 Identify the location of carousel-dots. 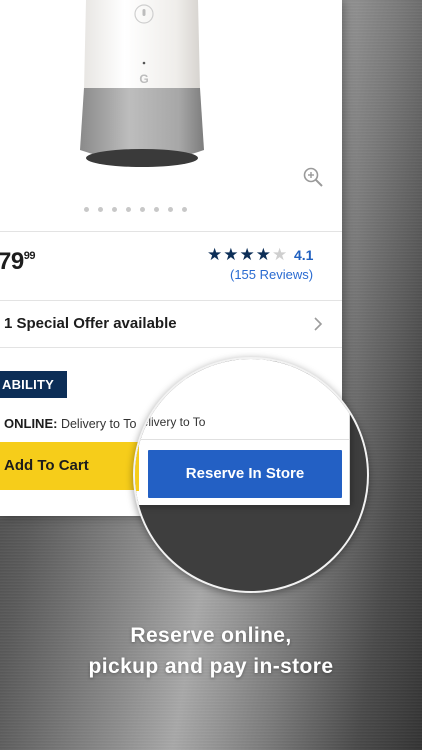
(135, 209).